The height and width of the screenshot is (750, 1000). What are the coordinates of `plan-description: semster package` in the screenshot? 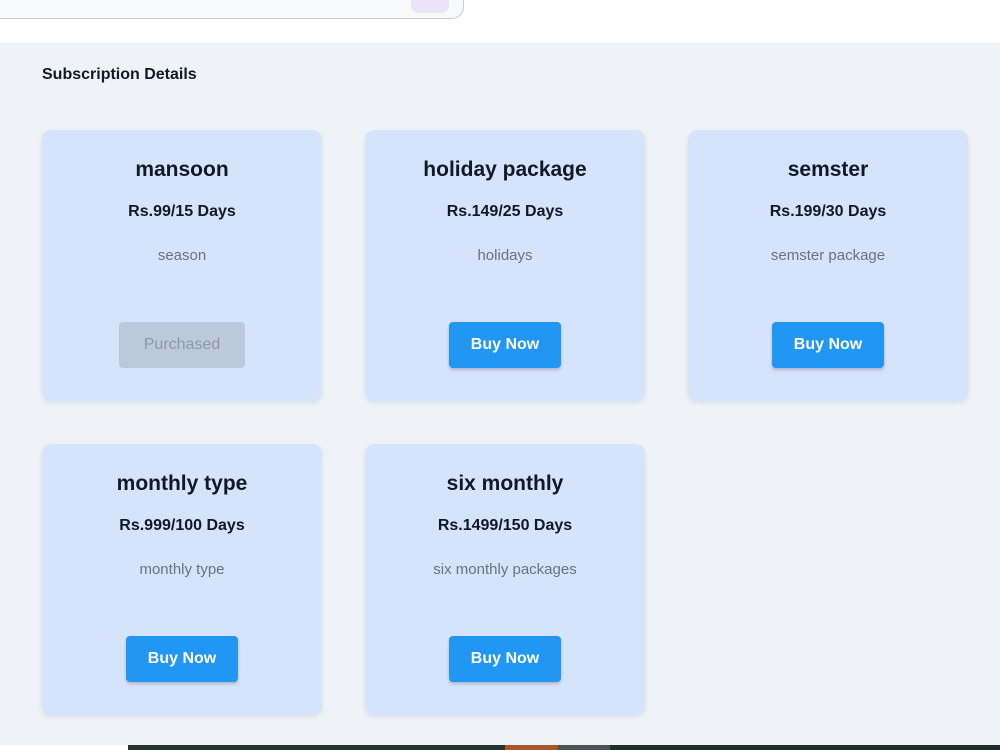 It's located at (828, 255).